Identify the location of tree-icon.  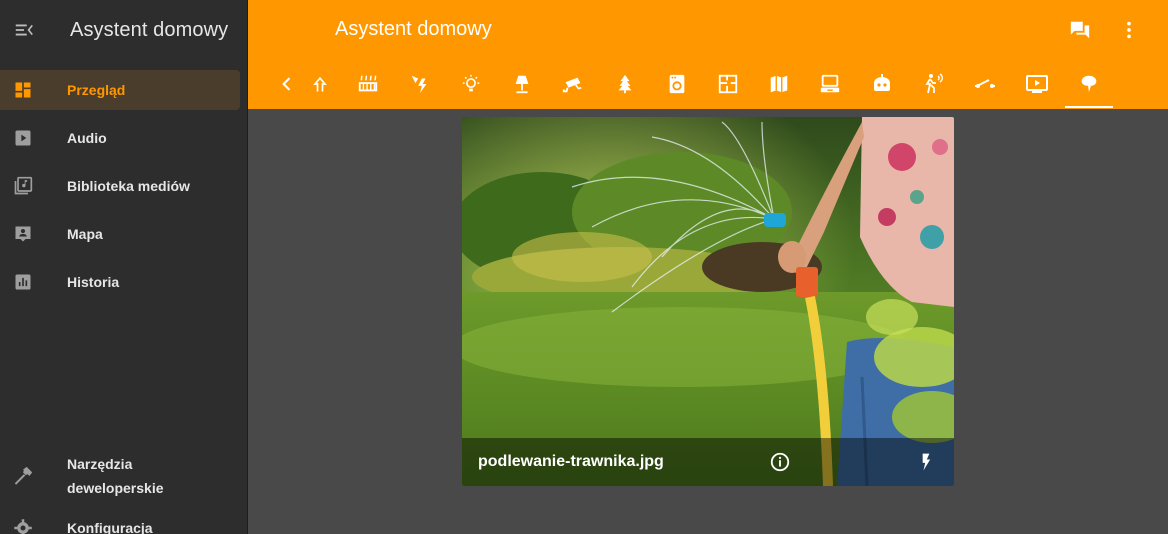
(625, 84).